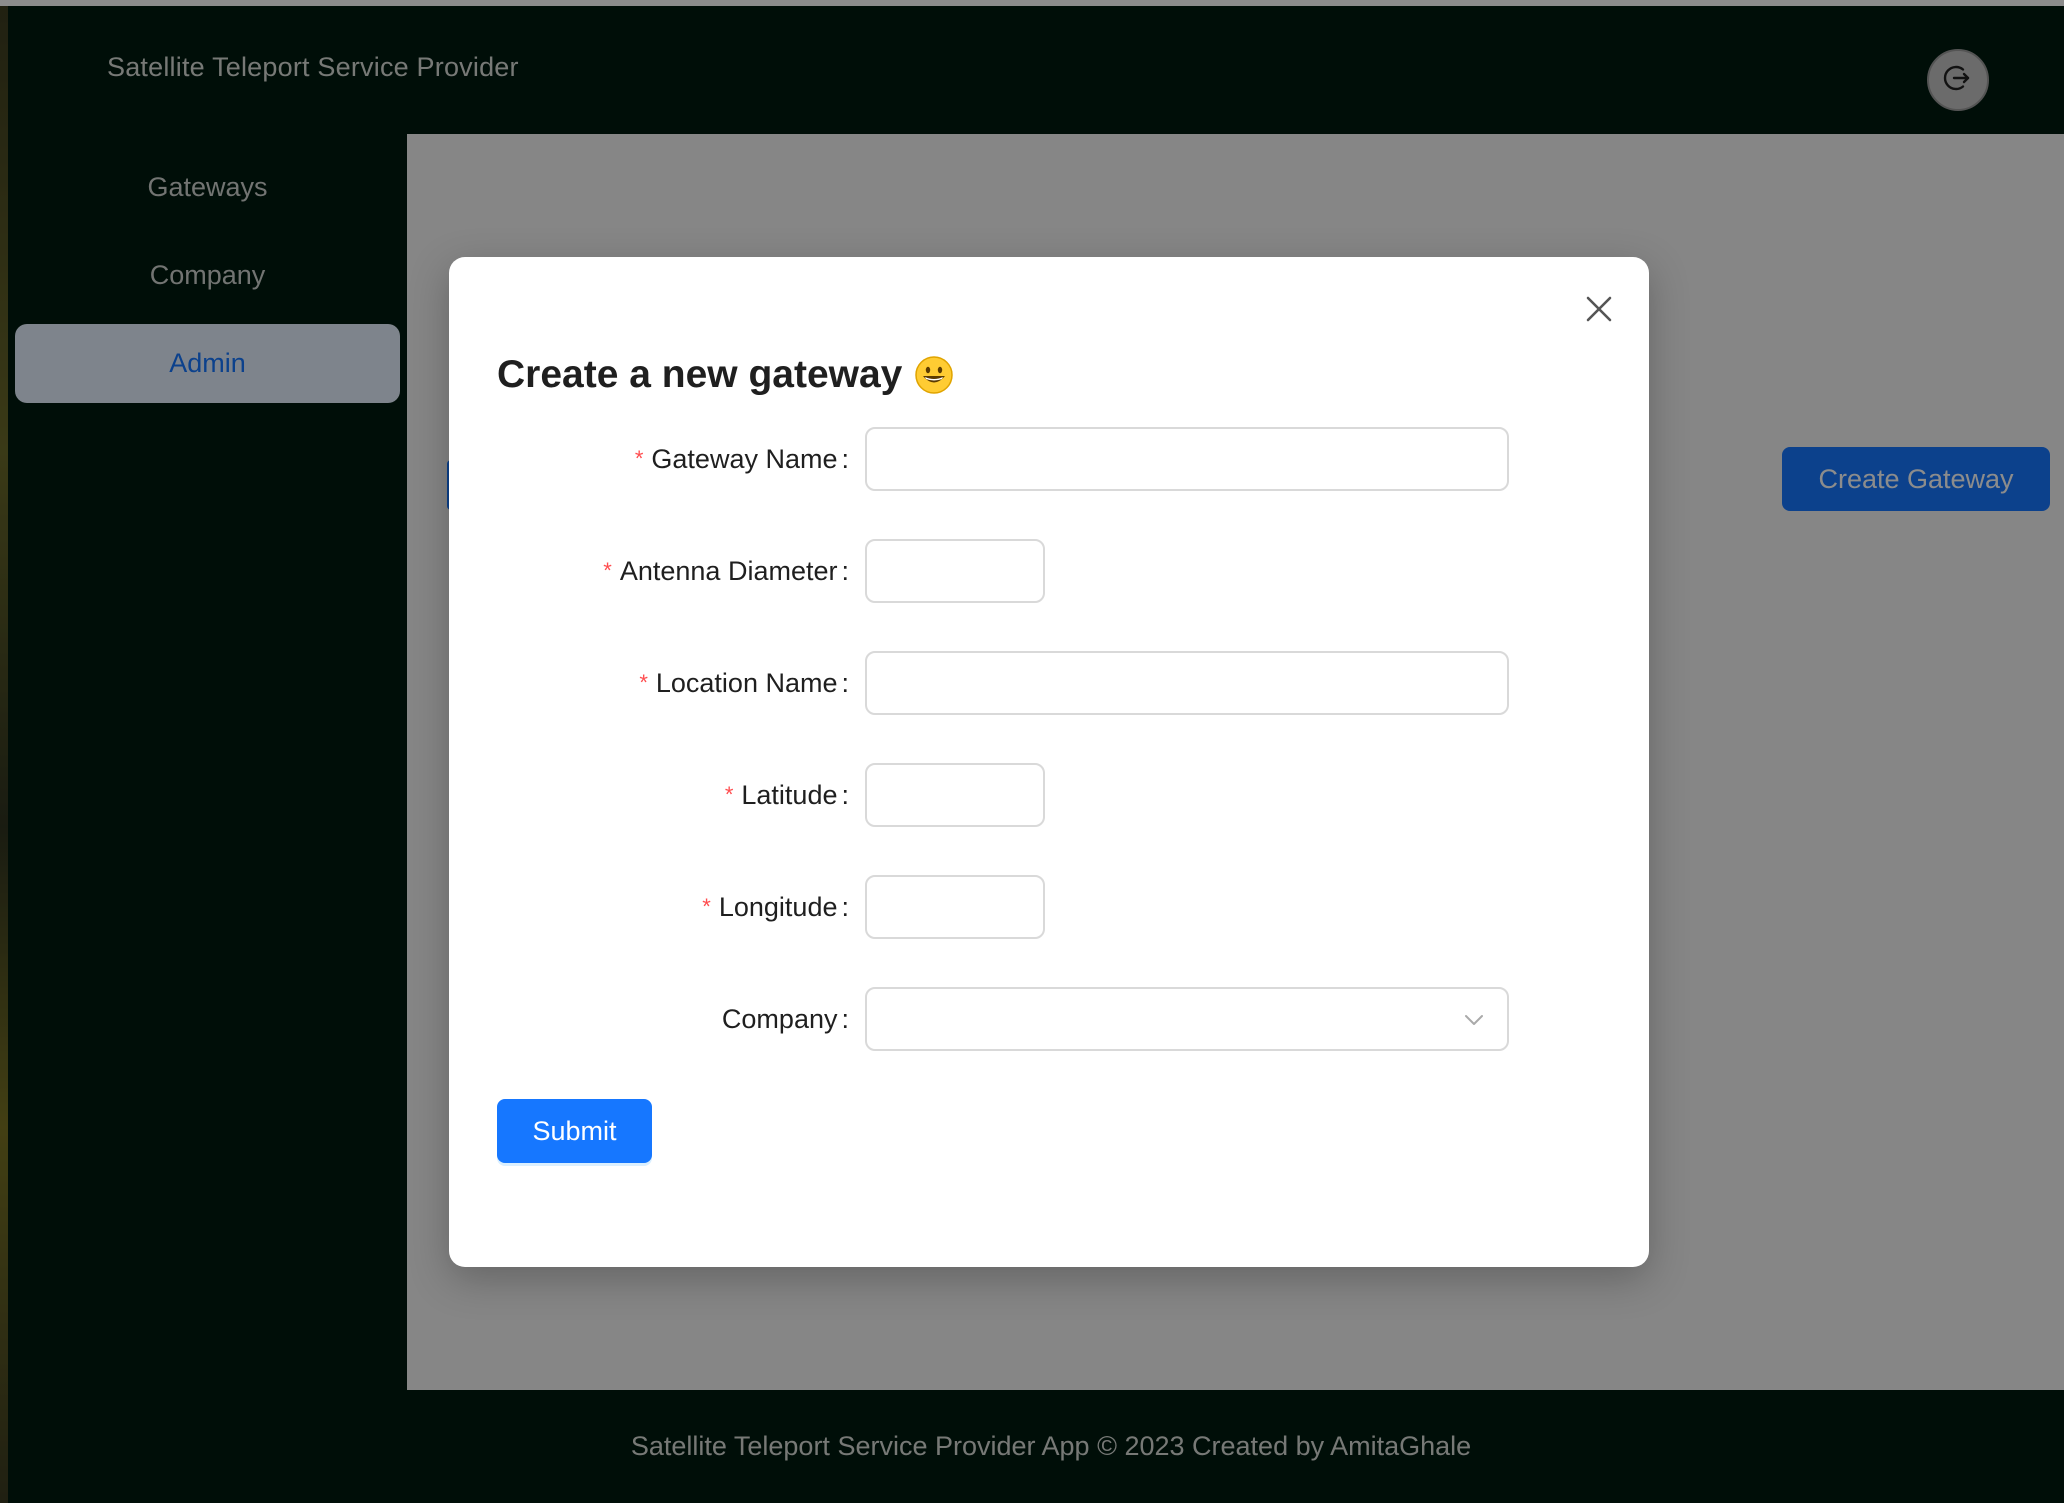 This screenshot has height=1503, width=2064. Describe the element at coordinates (779, 1018) in the screenshot. I see `company-label-text: Company` at that location.